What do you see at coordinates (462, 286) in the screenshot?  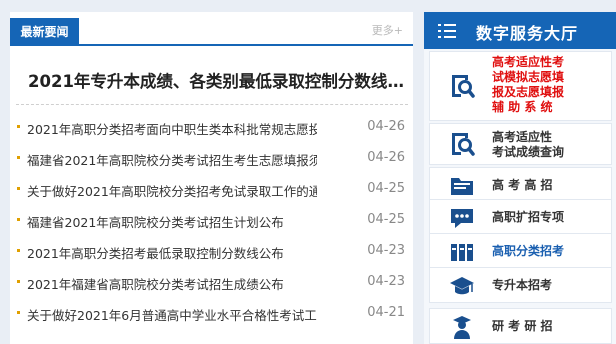 I see `graduation-cap-icon` at bounding box center [462, 286].